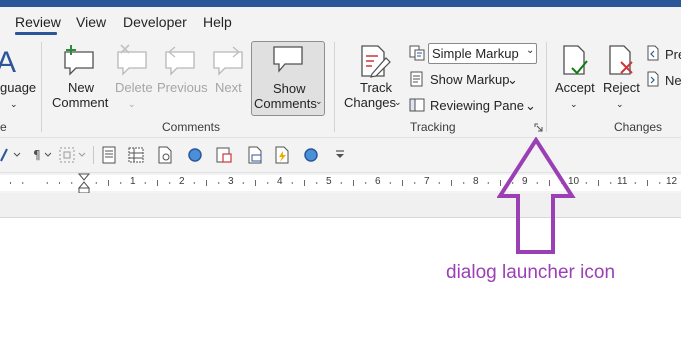 The image size is (681, 337). What do you see at coordinates (73, 155) in the screenshot?
I see `selection-pane-icon` at bounding box center [73, 155].